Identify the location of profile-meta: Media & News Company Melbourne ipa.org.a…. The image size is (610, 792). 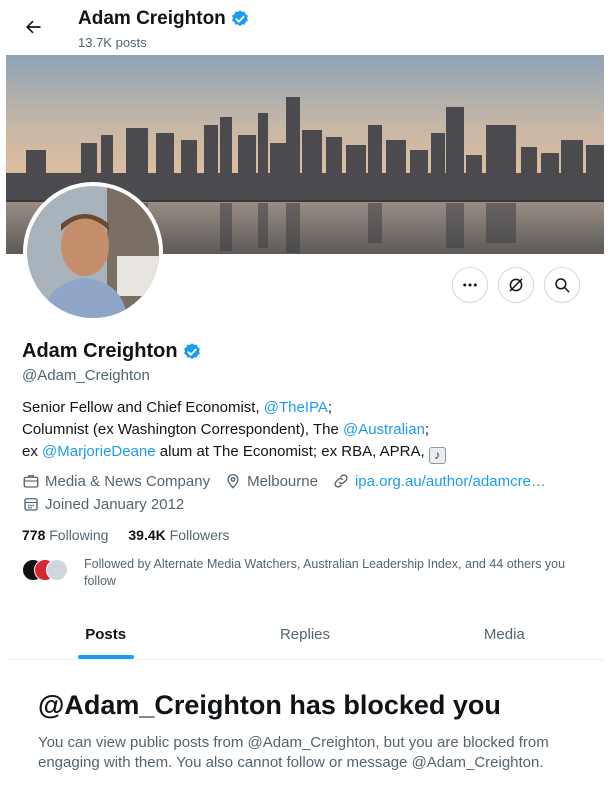
(291, 493).